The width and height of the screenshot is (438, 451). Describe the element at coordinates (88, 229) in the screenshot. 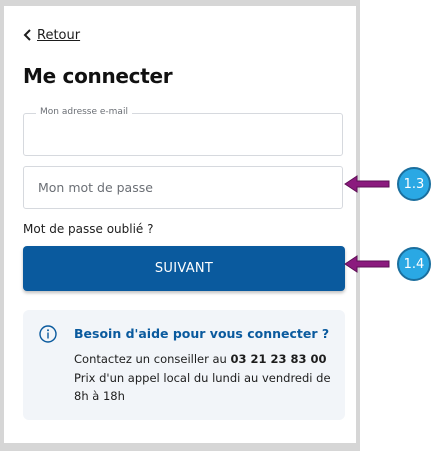

I see `forgot-password-link: Mot de passe oublié ?` at that location.